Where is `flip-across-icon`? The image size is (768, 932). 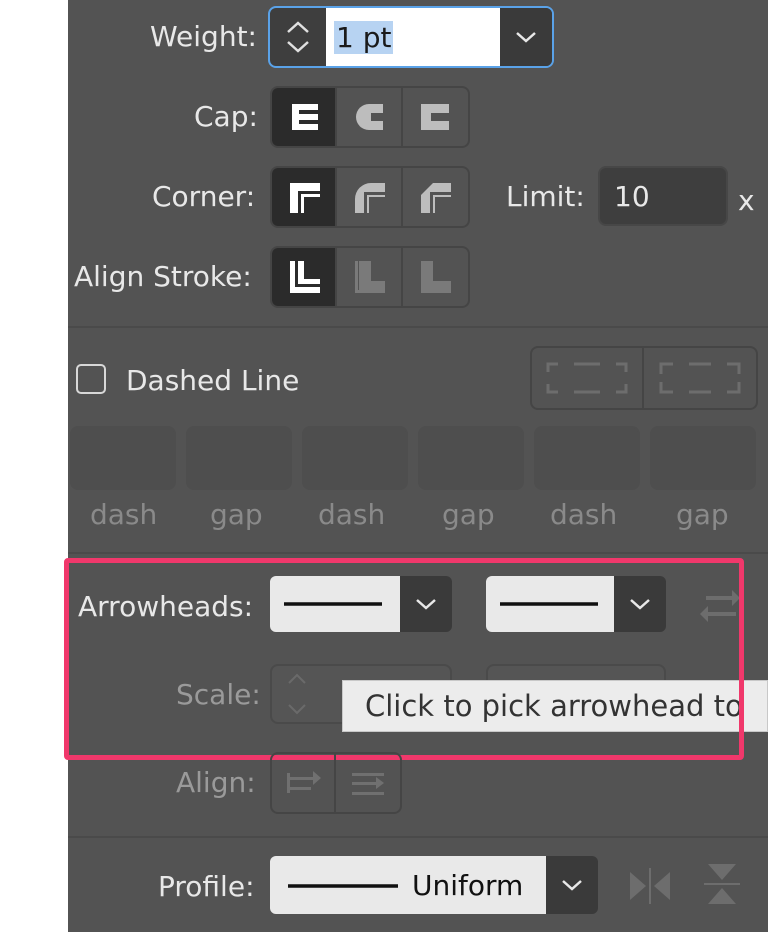
flip-across-icon is located at coordinates (722, 884).